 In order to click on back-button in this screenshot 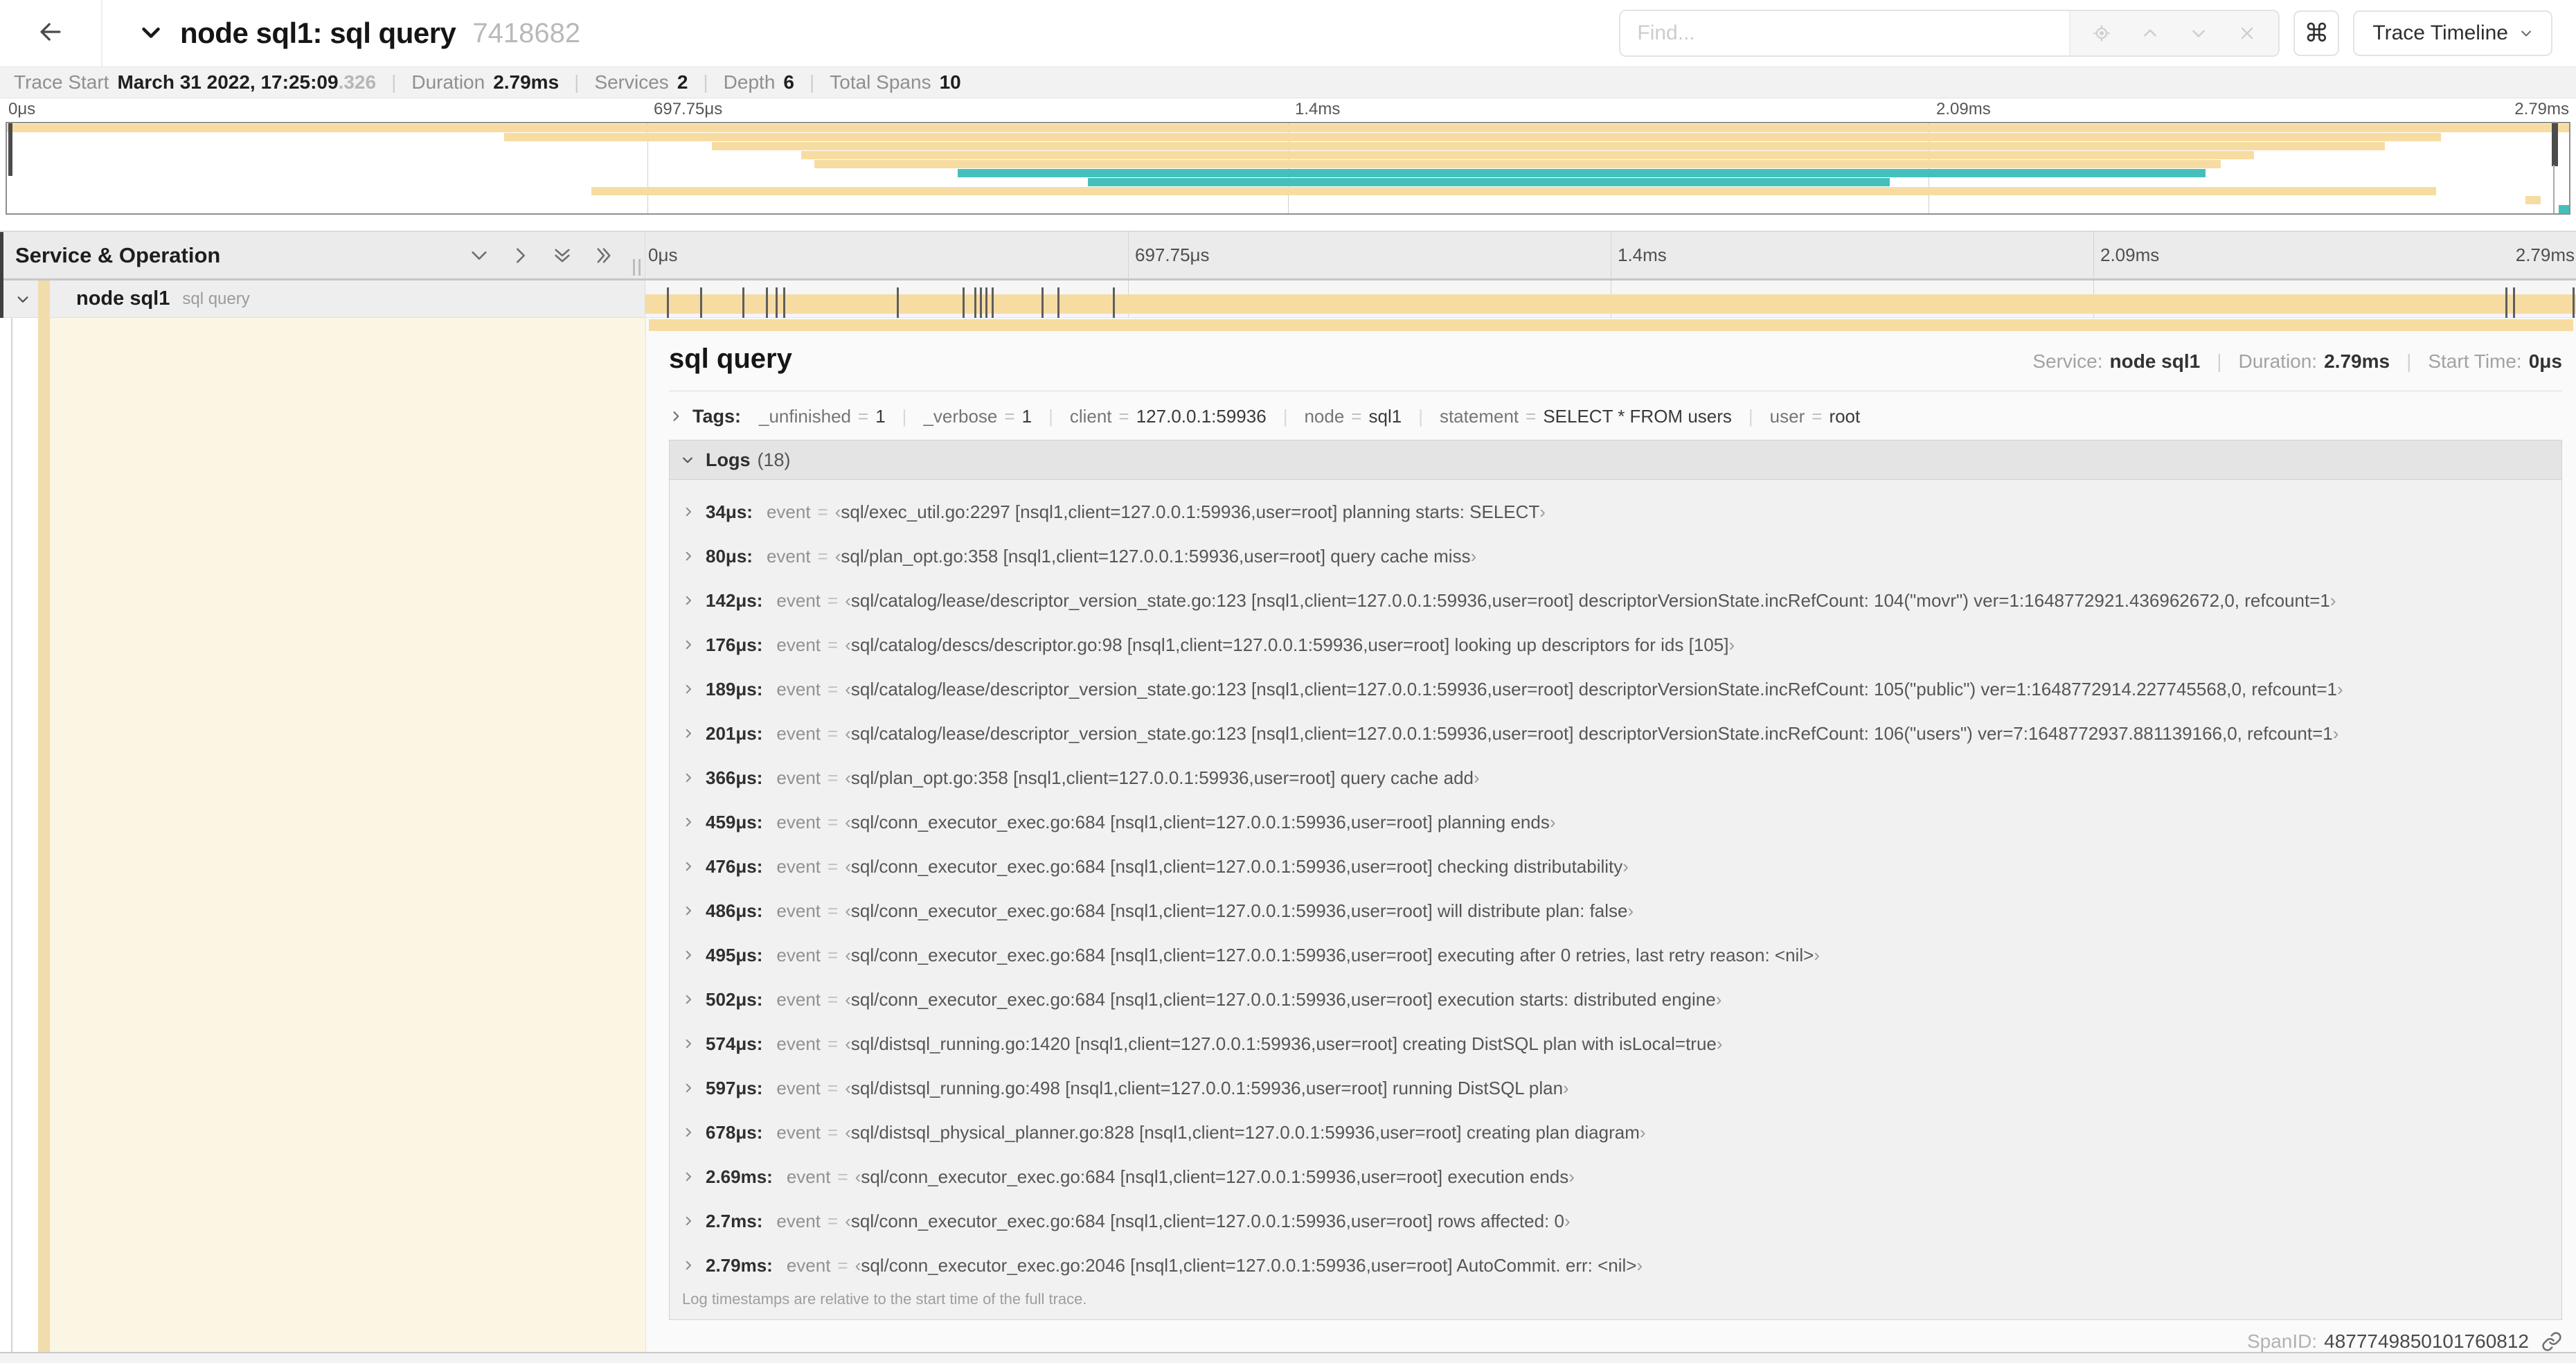, I will do `click(51, 33)`.